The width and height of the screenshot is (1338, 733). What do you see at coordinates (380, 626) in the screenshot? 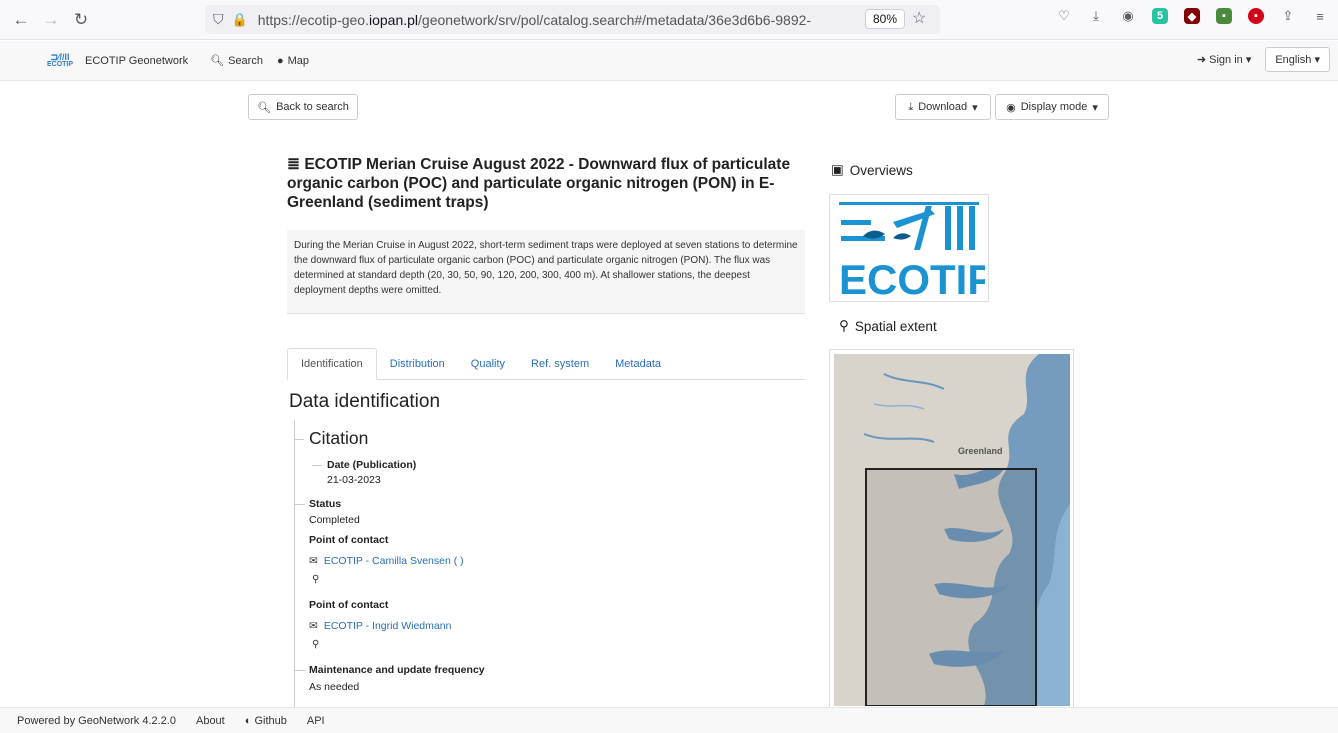
I see `contact-link: ✉ ECOTIP - Ingrid Wiedmann` at bounding box center [380, 626].